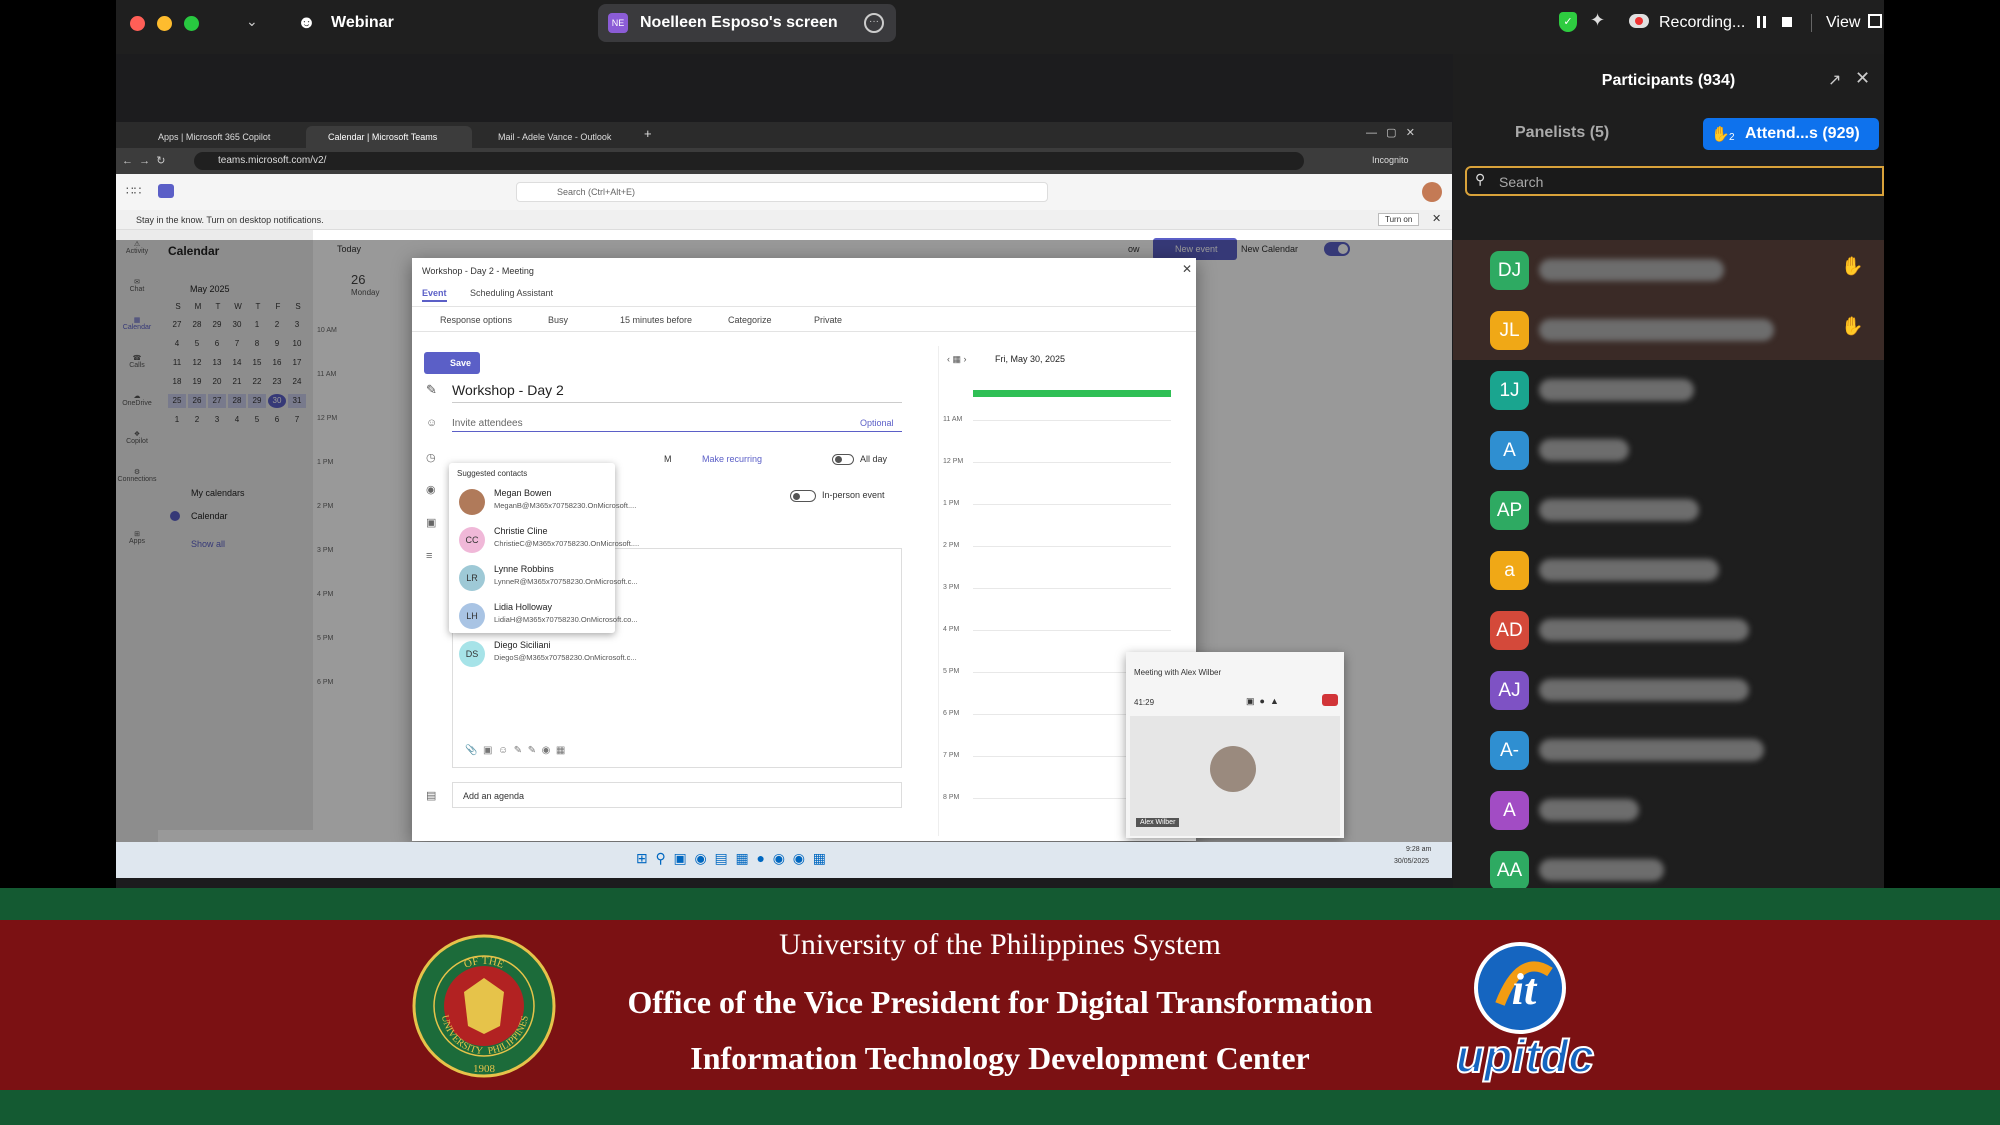 Image resolution: width=2000 pixels, height=1125 pixels. I want to click on taskbar-date: 30/05/2025, so click(1412, 861).